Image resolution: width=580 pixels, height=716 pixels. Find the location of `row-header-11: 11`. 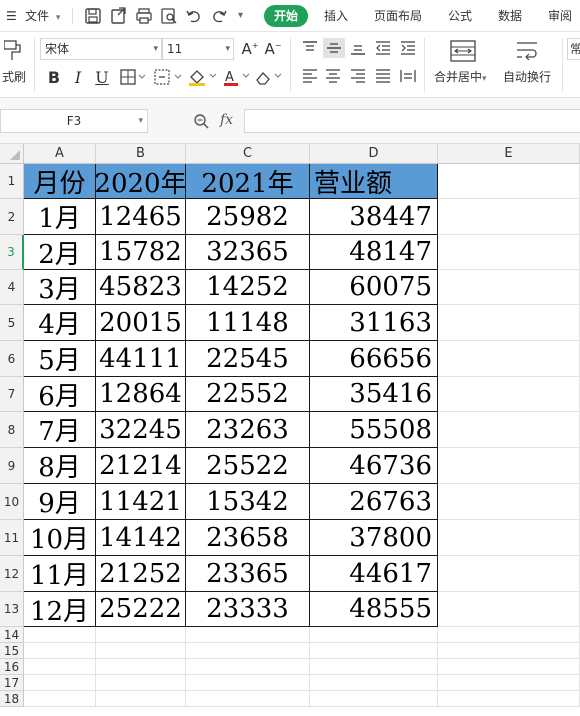

row-header-11: 11 is located at coordinates (12, 538).